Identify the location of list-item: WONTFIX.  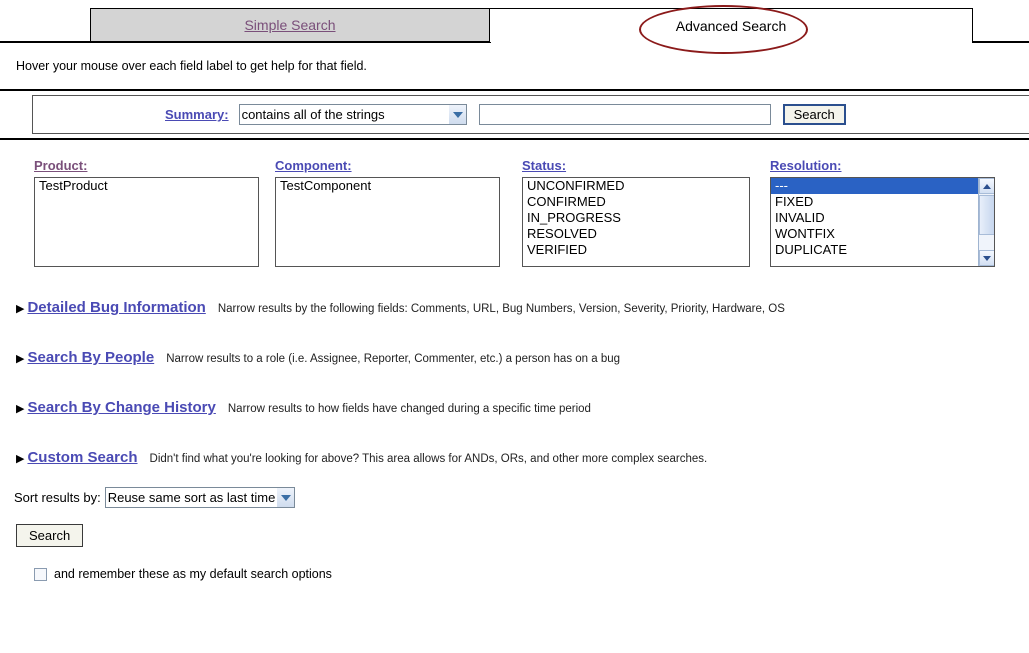
(874, 234).